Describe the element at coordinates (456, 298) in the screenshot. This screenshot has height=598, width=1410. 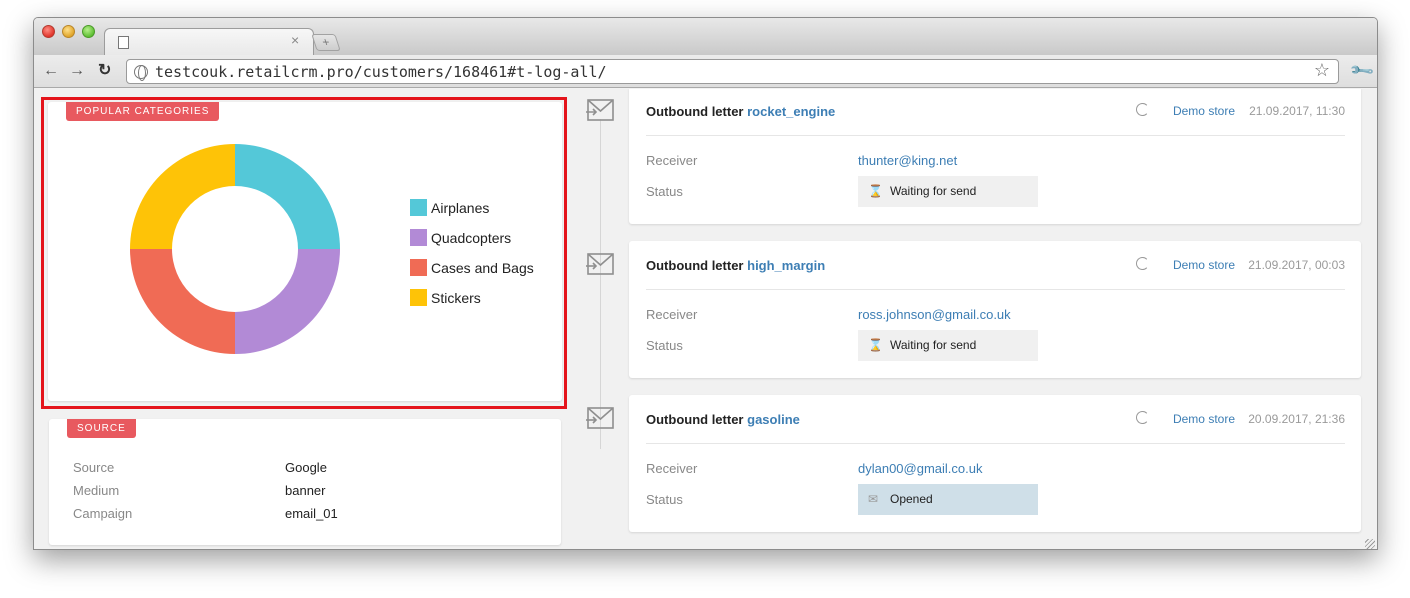
I see `legend-label: Stickers` at that location.